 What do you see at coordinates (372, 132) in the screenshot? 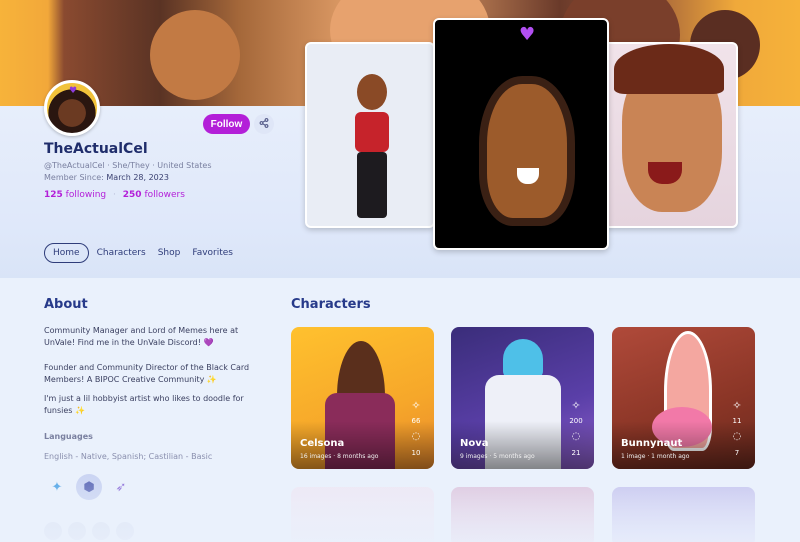
I see `artwork-figure-top` at bounding box center [372, 132].